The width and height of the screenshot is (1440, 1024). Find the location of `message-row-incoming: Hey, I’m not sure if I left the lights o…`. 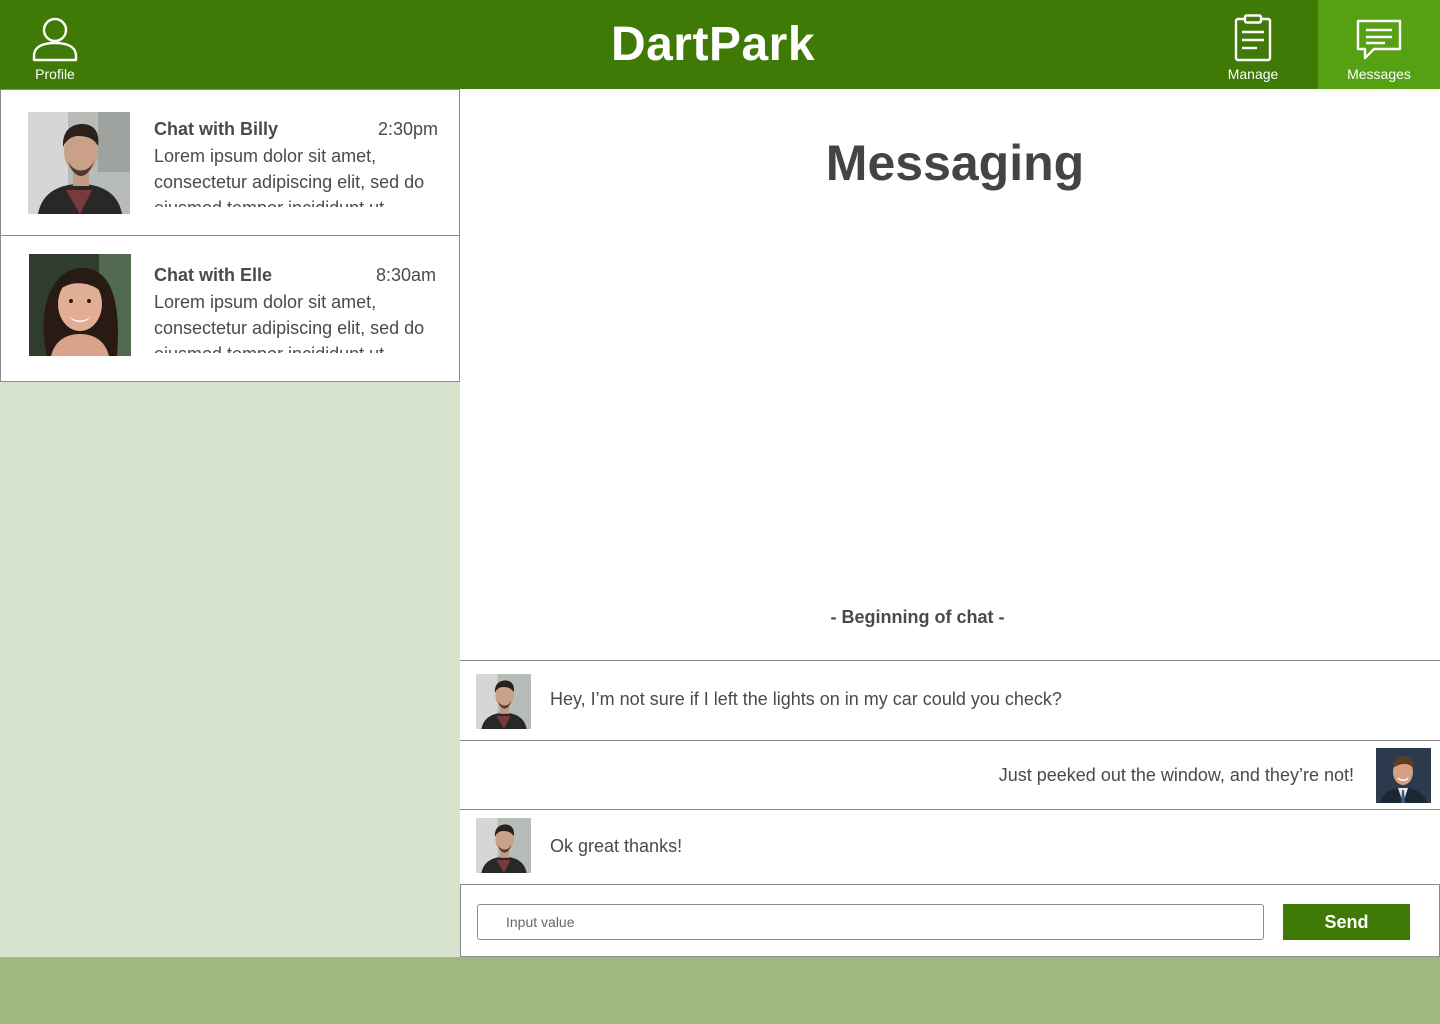

message-row-incoming: Hey, I’m not sure if I left the lights o… is located at coordinates (950, 700).